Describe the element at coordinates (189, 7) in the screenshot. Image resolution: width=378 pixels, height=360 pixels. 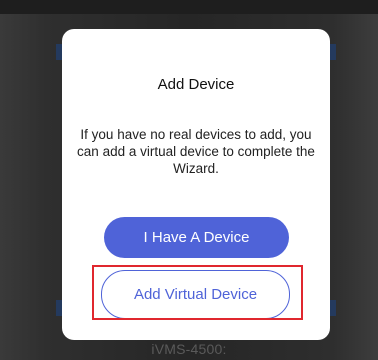
I see `top-bar` at that location.